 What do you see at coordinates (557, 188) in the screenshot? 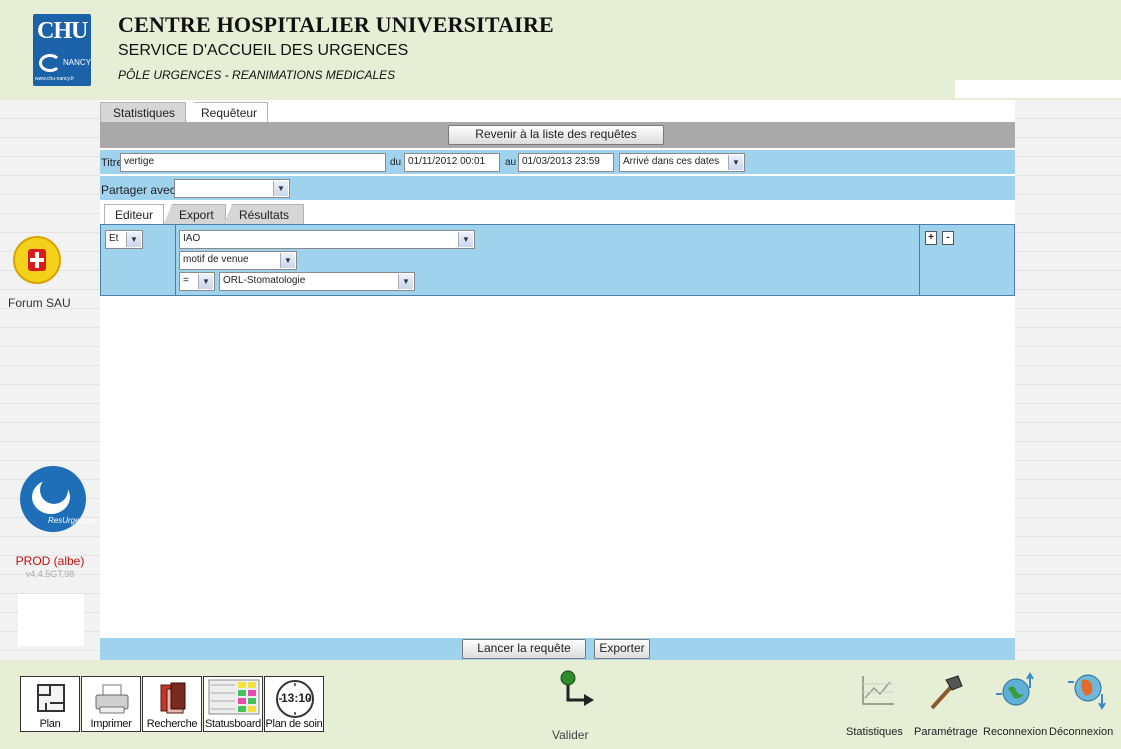
I see `share-row: Partager avec: ▼` at bounding box center [557, 188].